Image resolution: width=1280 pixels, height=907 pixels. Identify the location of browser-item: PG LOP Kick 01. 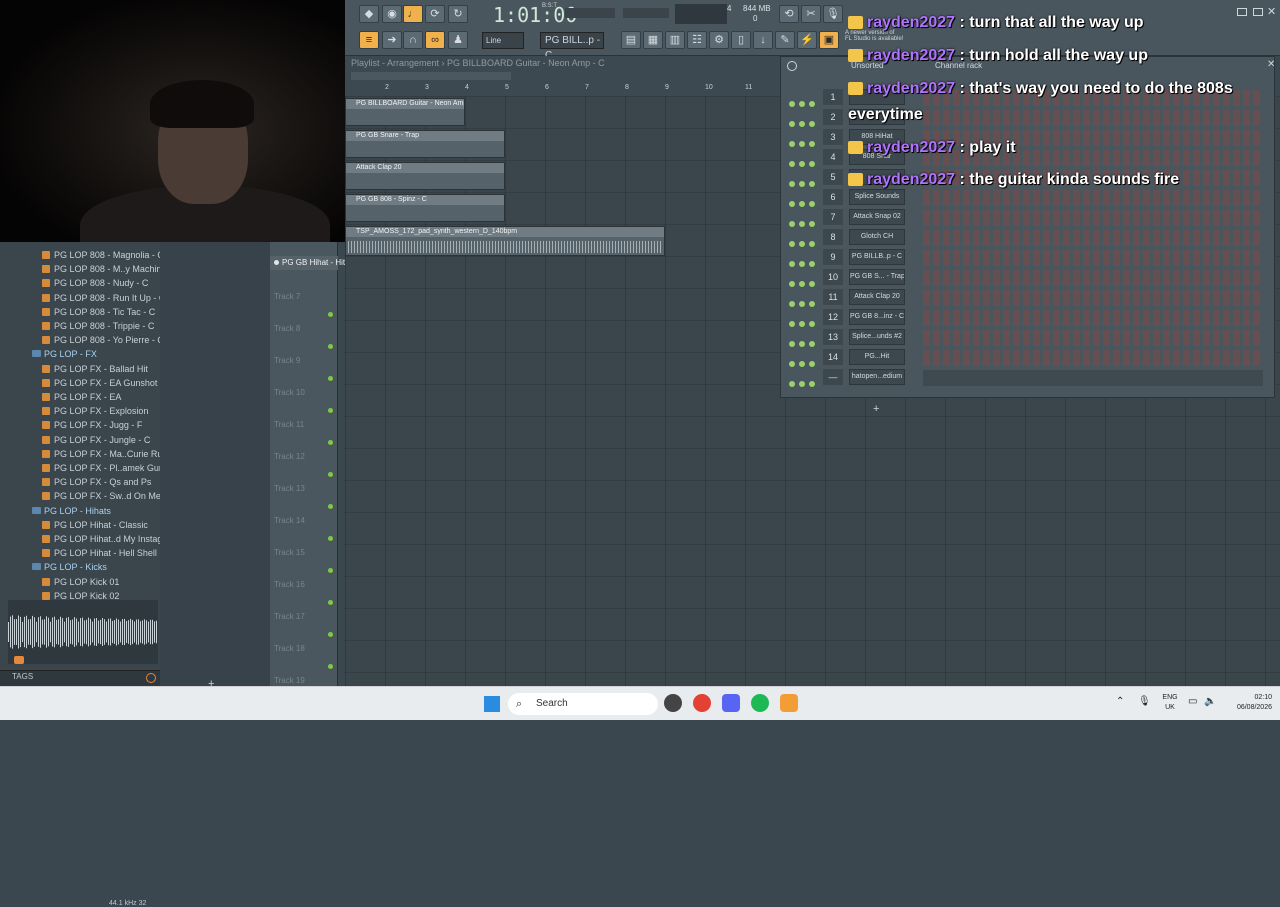
(80, 582).